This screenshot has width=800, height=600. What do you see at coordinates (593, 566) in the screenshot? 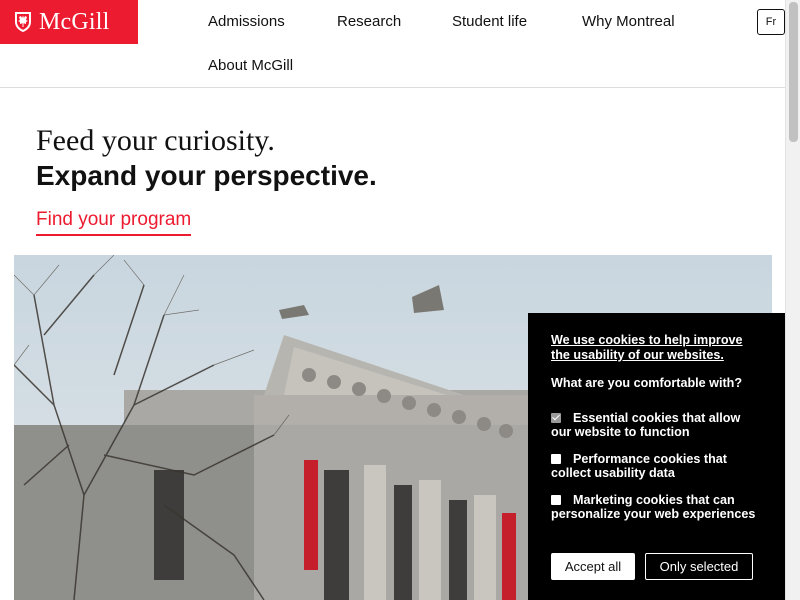
I see `accept-all-button: Accept all` at bounding box center [593, 566].